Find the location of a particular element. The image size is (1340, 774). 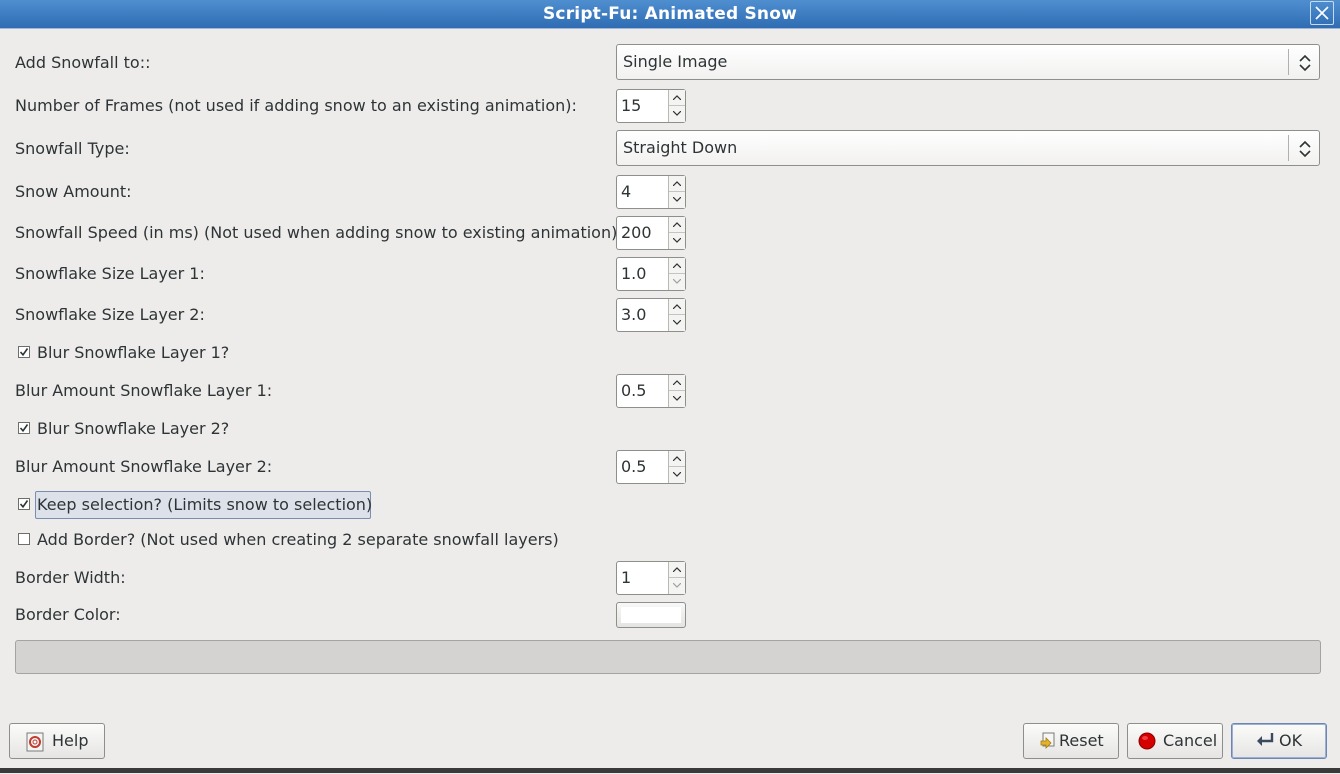

snowfall-type-label: Snowfall Type: is located at coordinates (72, 148).